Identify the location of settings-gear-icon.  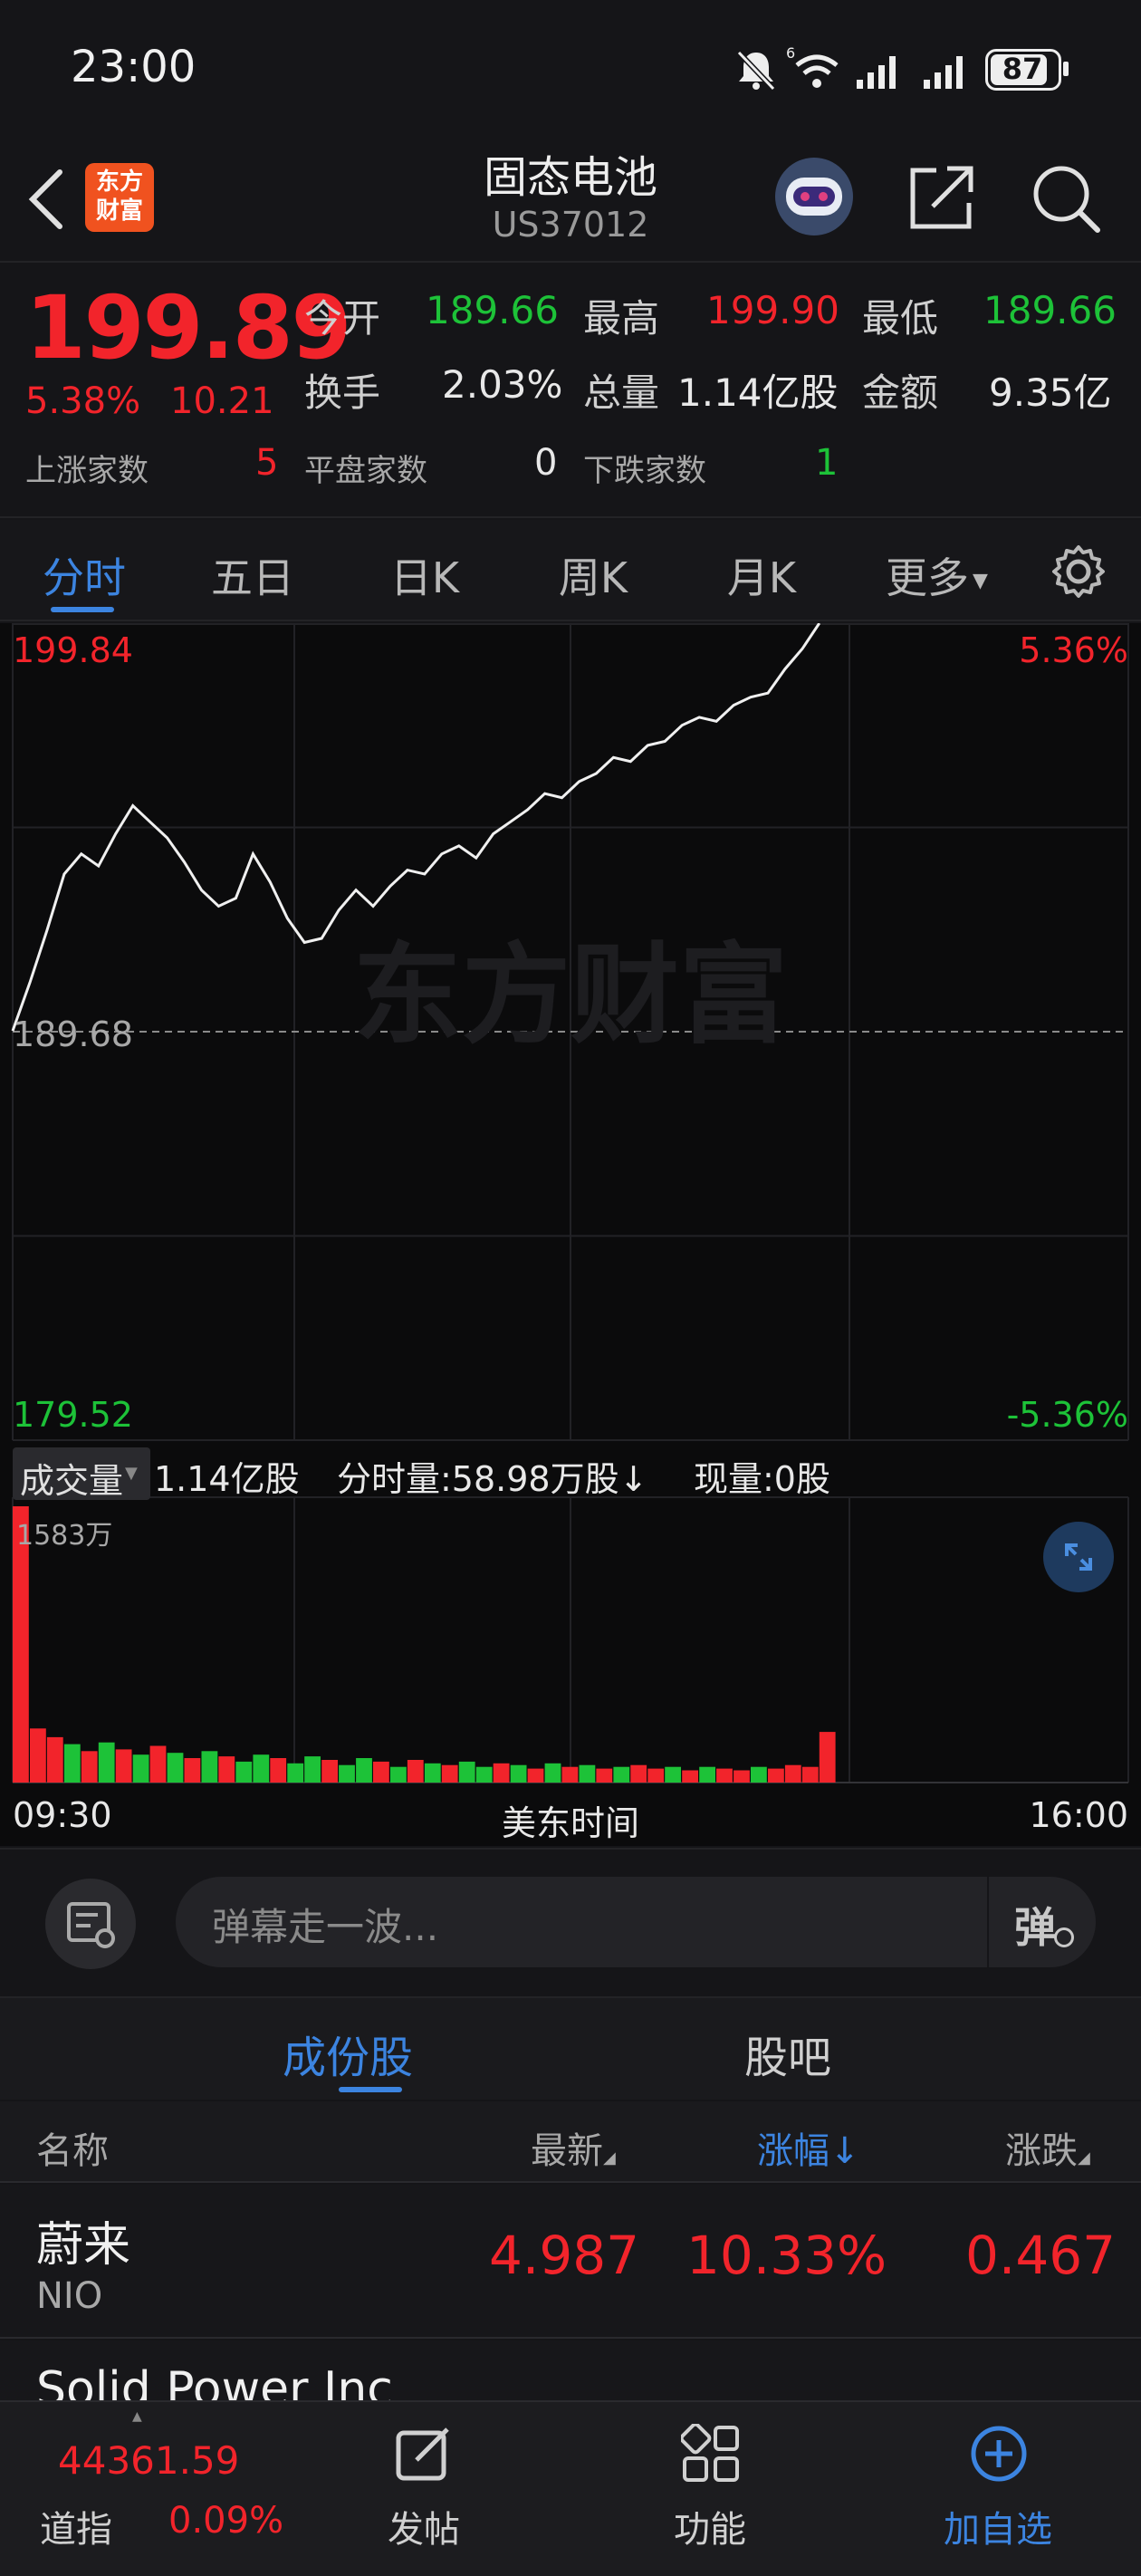
(1079, 571).